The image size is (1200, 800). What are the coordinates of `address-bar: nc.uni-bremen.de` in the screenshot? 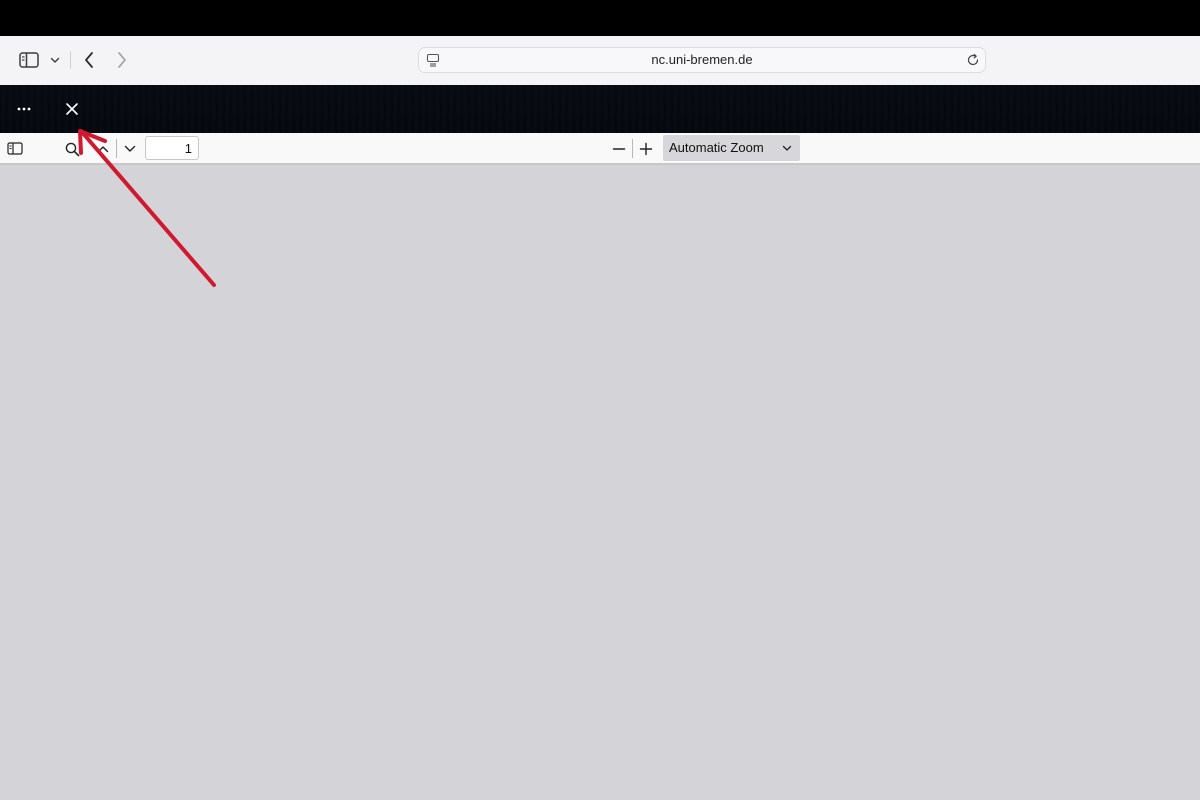 It's located at (702, 60).